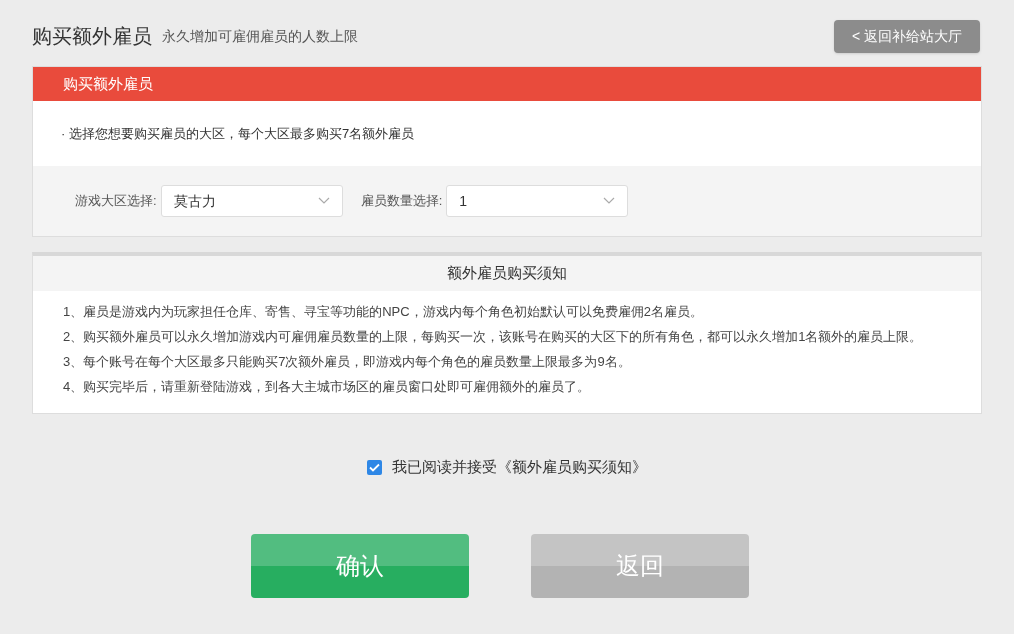 The image size is (1014, 634). Describe the element at coordinates (401, 201) in the screenshot. I see `field-label: 雇员数量选择:` at that location.